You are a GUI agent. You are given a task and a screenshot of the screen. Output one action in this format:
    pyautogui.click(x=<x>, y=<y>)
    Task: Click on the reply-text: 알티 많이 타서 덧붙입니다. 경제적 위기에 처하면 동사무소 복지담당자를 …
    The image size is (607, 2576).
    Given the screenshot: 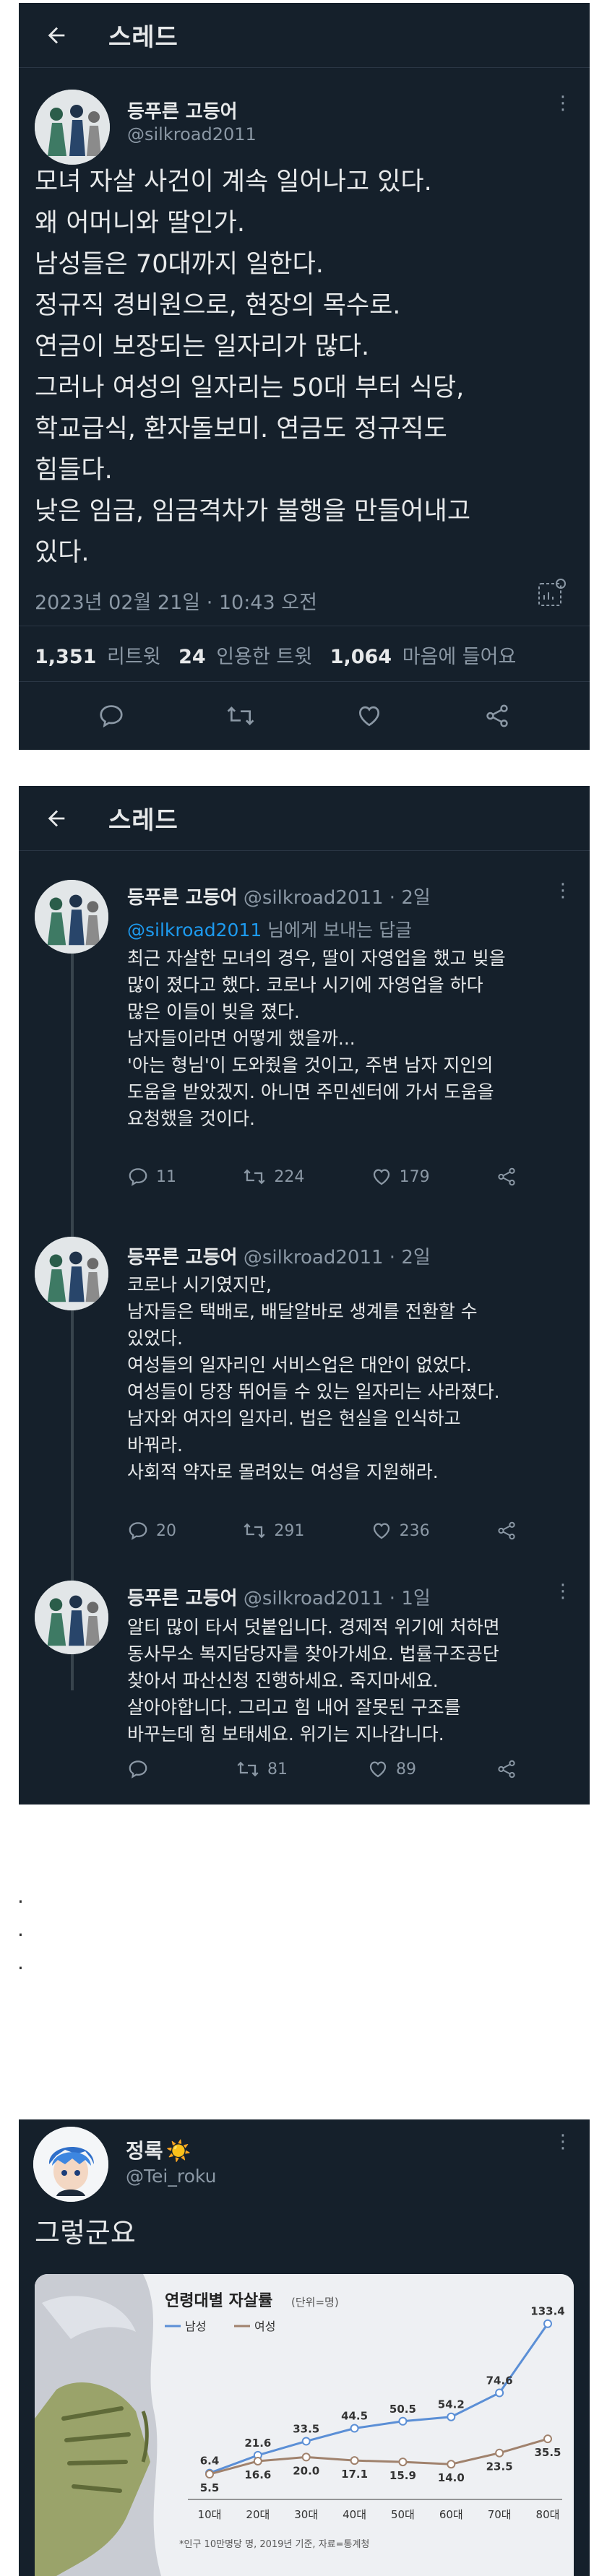 What is the action you would take?
    pyautogui.click(x=354, y=1680)
    